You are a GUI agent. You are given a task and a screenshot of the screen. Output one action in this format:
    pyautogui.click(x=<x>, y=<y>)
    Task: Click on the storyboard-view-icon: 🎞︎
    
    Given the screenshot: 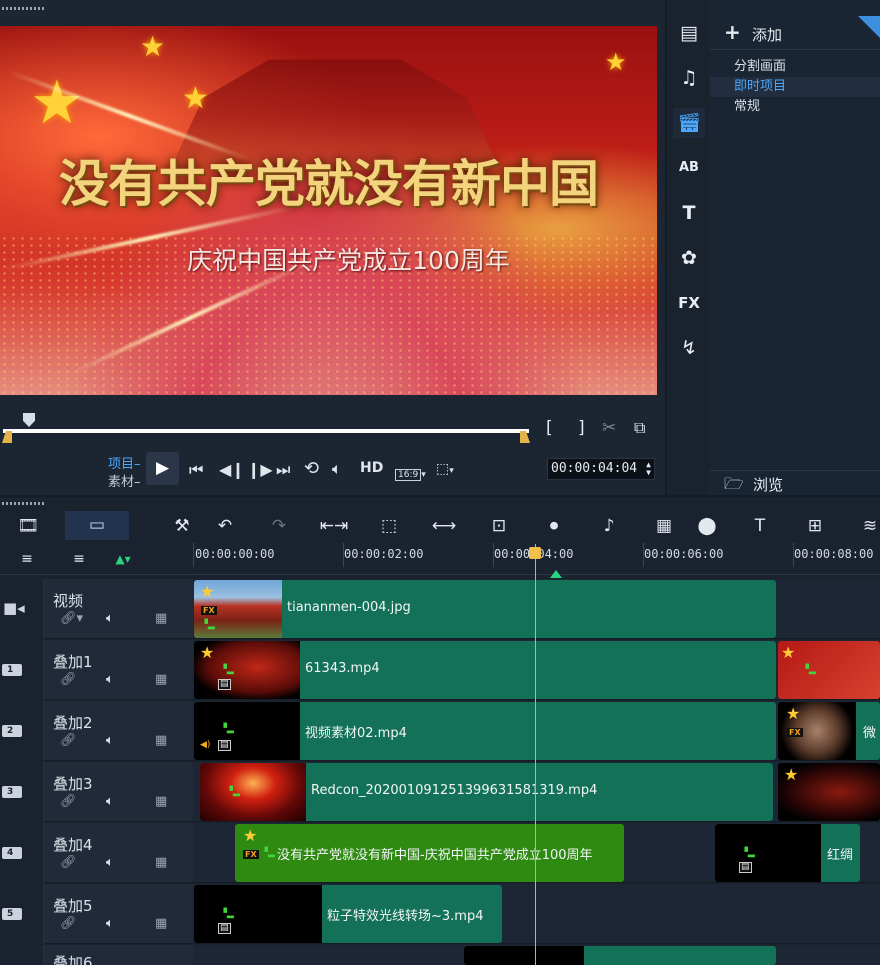 What is the action you would take?
    pyautogui.click(x=28, y=526)
    